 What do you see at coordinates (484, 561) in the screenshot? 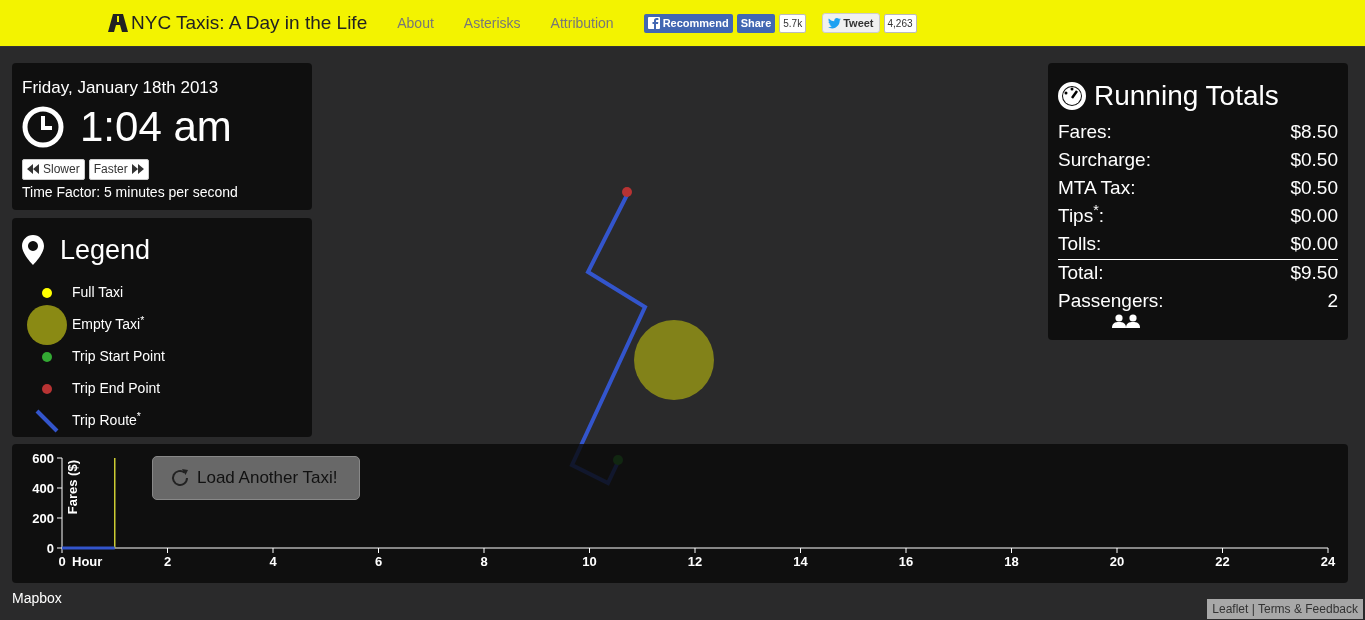
I see `tick-label: 8` at bounding box center [484, 561].